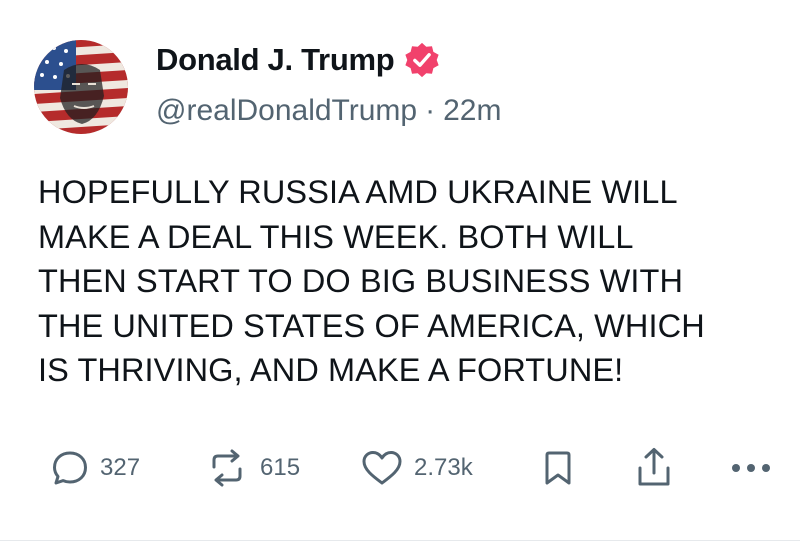 The image size is (800, 547). I want to click on like-count: 2.73k, so click(443, 467).